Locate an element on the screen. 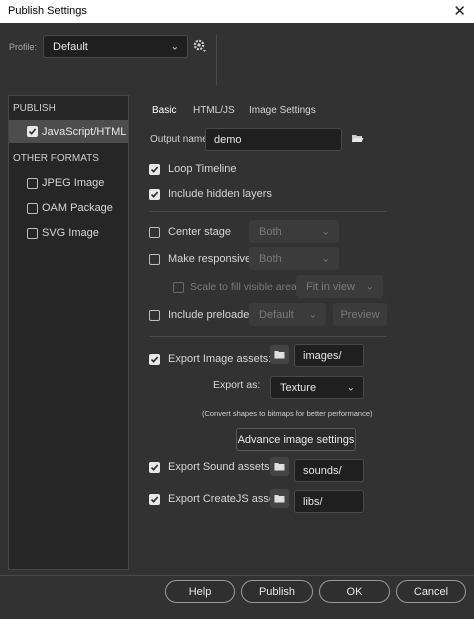  include-hidden-layers-label: Include hidden layers is located at coordinates (220, 194).